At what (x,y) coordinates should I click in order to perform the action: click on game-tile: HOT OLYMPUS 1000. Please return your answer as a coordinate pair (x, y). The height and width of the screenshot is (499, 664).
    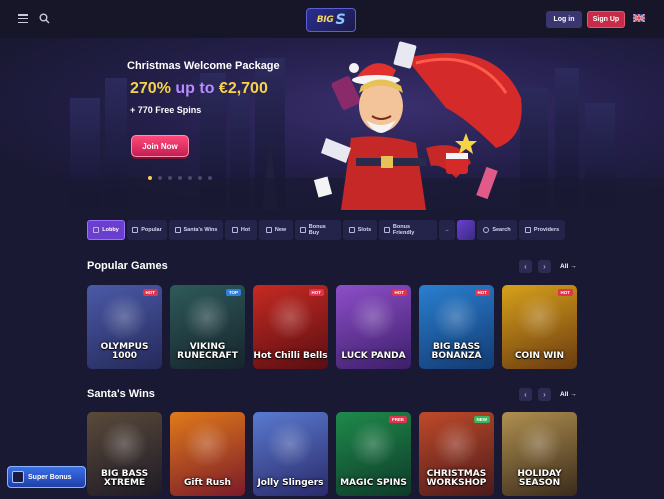
    Looking at the image, I should click on (124, 327).